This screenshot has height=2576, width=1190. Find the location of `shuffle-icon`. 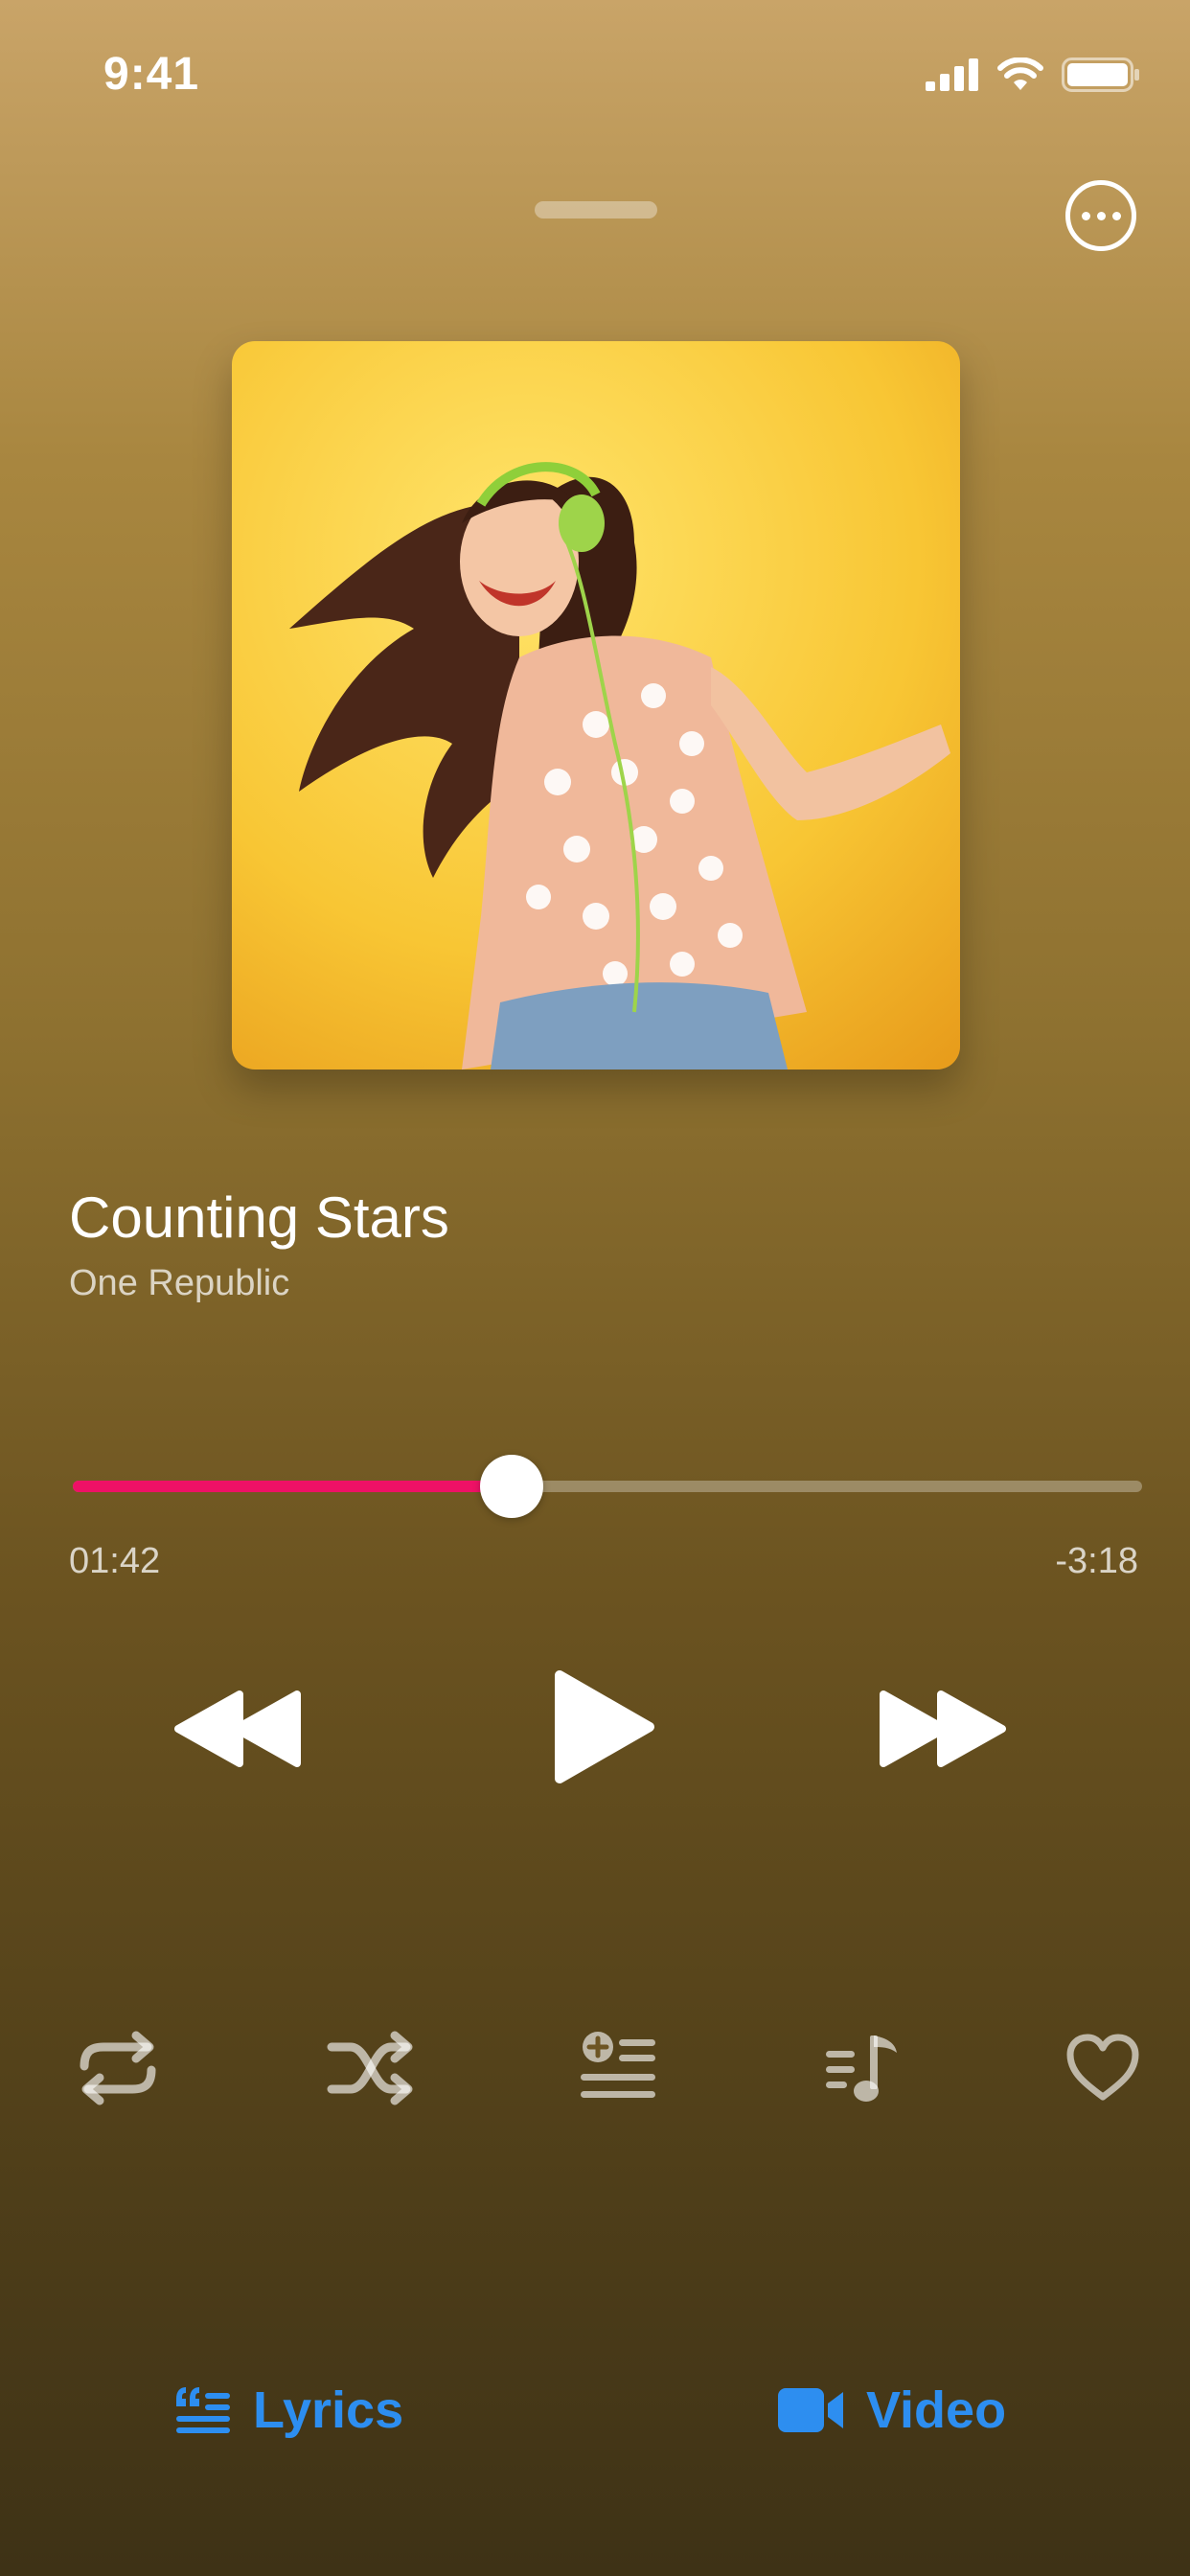

shuffle-icon is located at coordinates (370, 2068).